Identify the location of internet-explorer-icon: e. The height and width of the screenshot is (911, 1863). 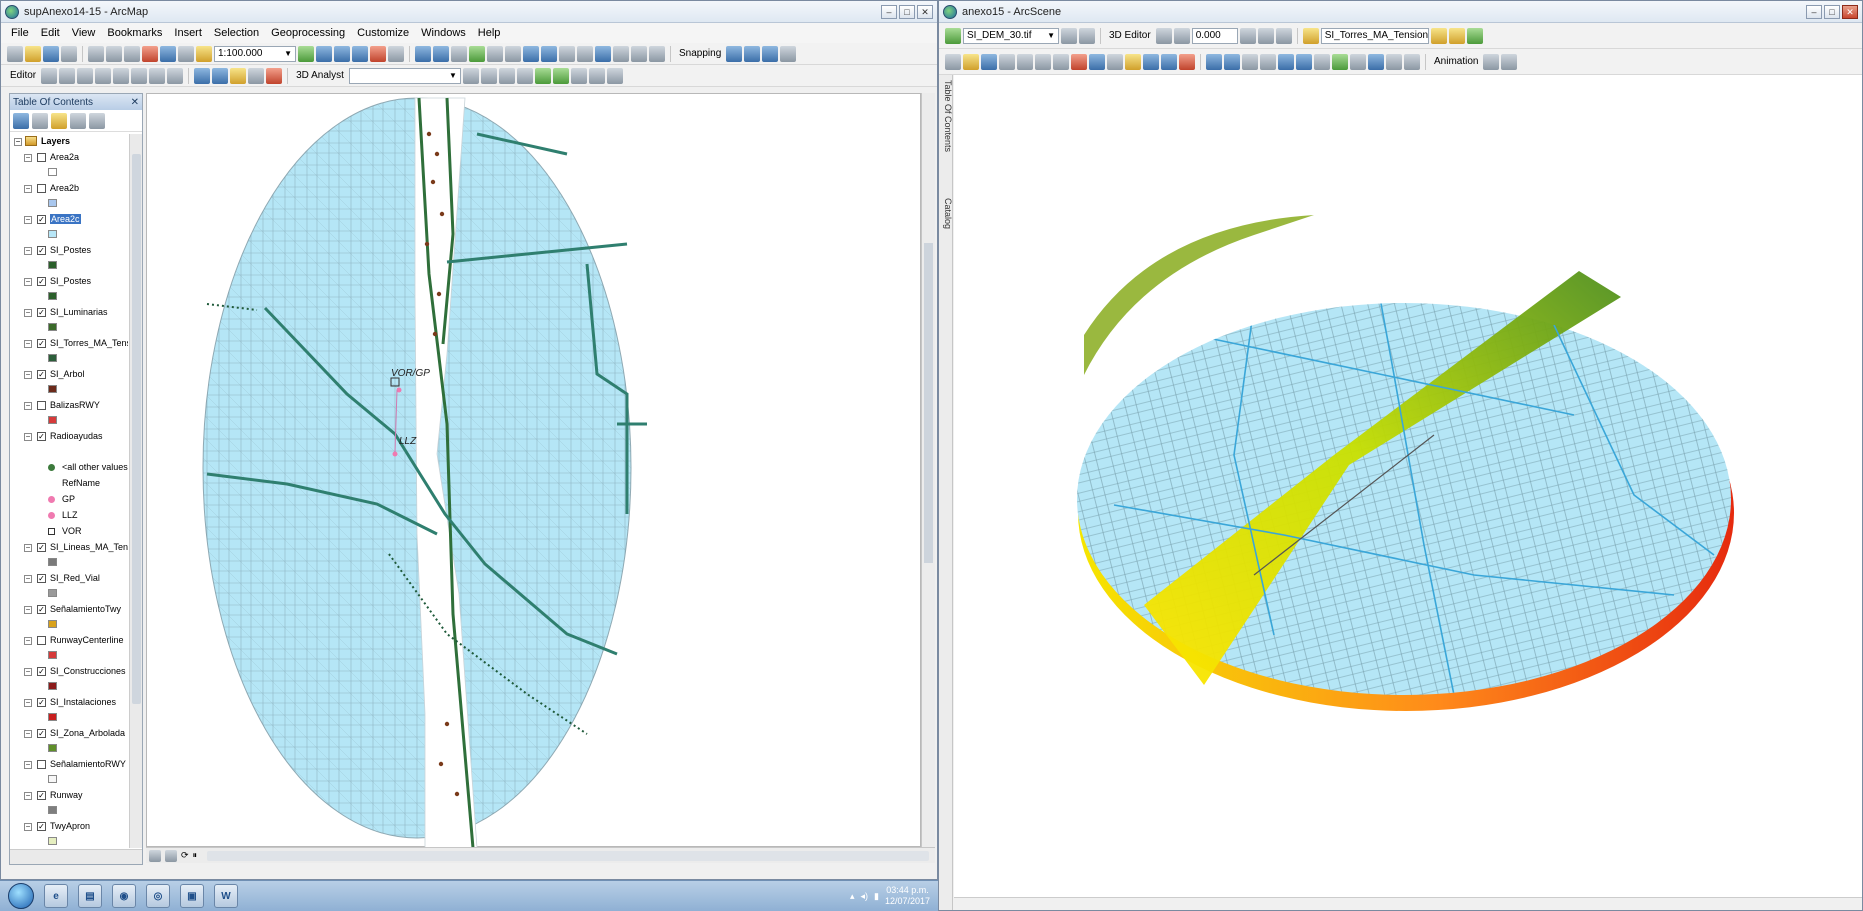
(56, 896).